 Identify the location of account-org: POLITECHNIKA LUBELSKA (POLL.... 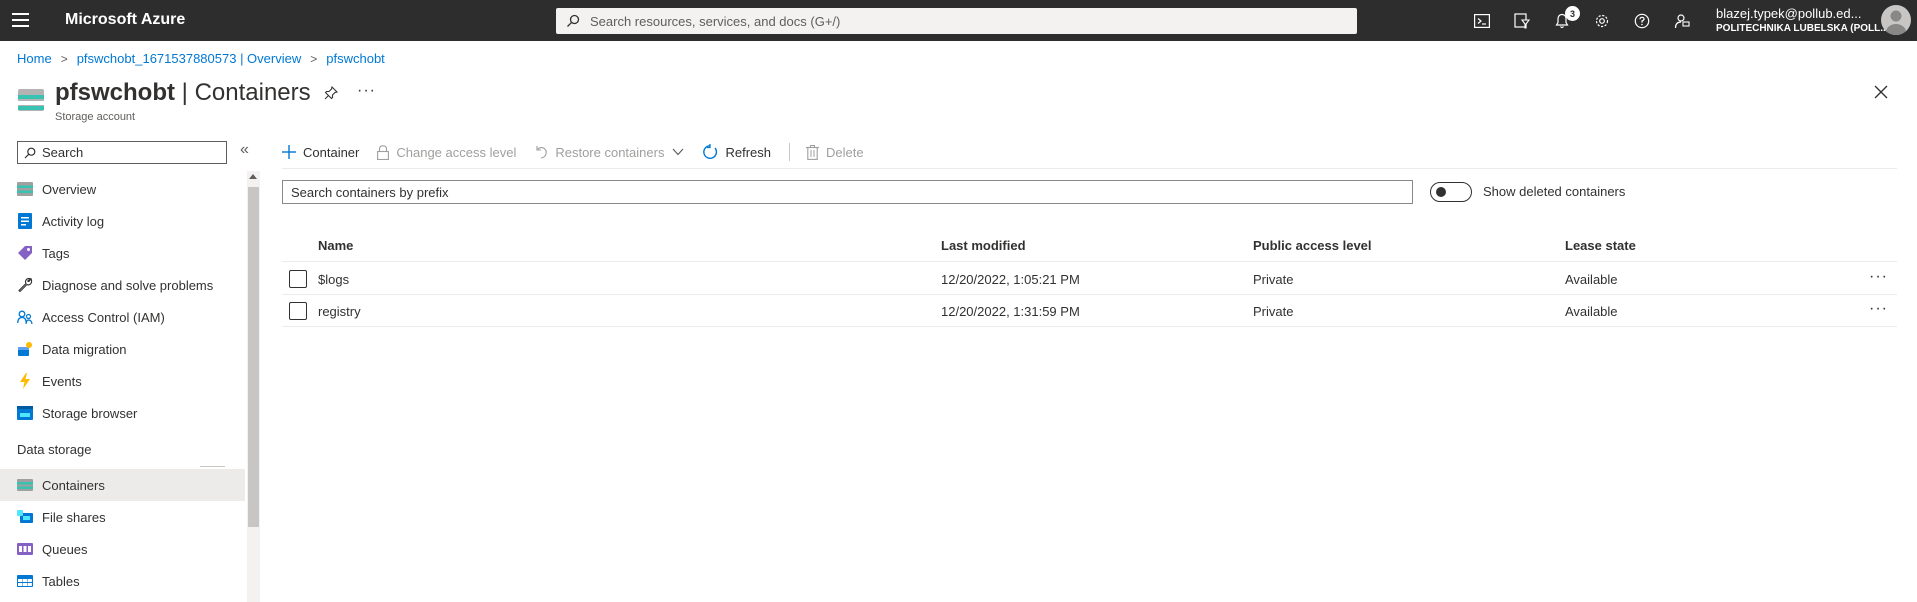
(1802, 28).